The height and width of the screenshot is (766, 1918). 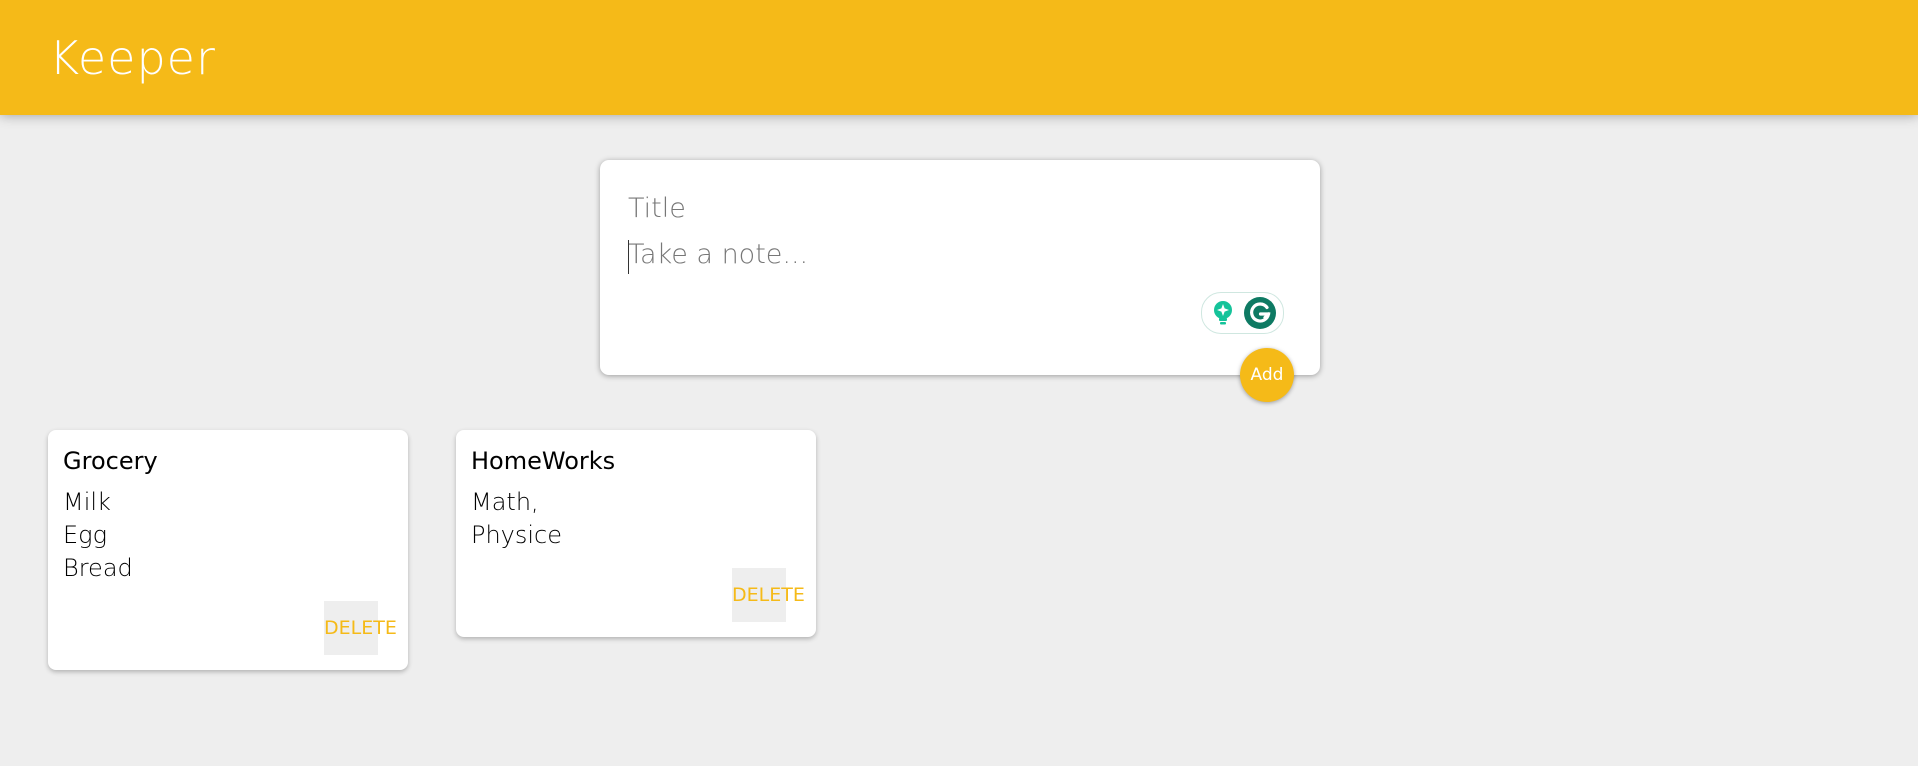 I want to click on grammarly-logo-icon, so click(x=1260, y=313).